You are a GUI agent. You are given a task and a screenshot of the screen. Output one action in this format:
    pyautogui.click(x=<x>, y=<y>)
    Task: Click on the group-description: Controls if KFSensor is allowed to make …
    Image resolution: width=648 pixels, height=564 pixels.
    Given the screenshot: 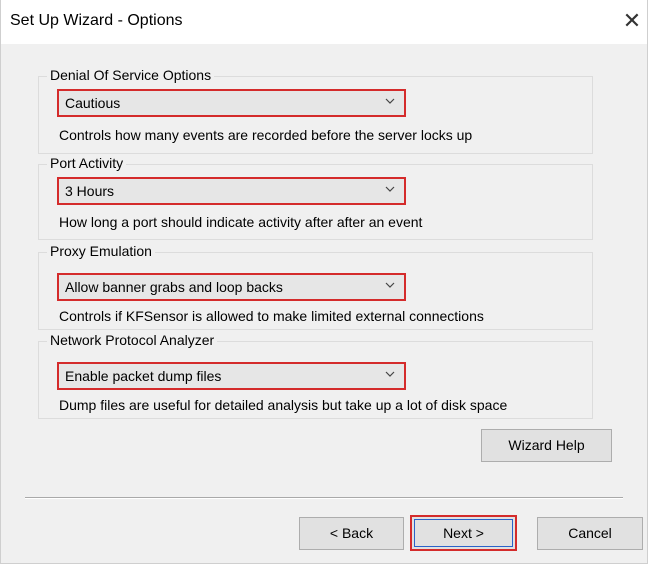 What is the action you would take?
    pyautogui.click(x=271, y=316)
    